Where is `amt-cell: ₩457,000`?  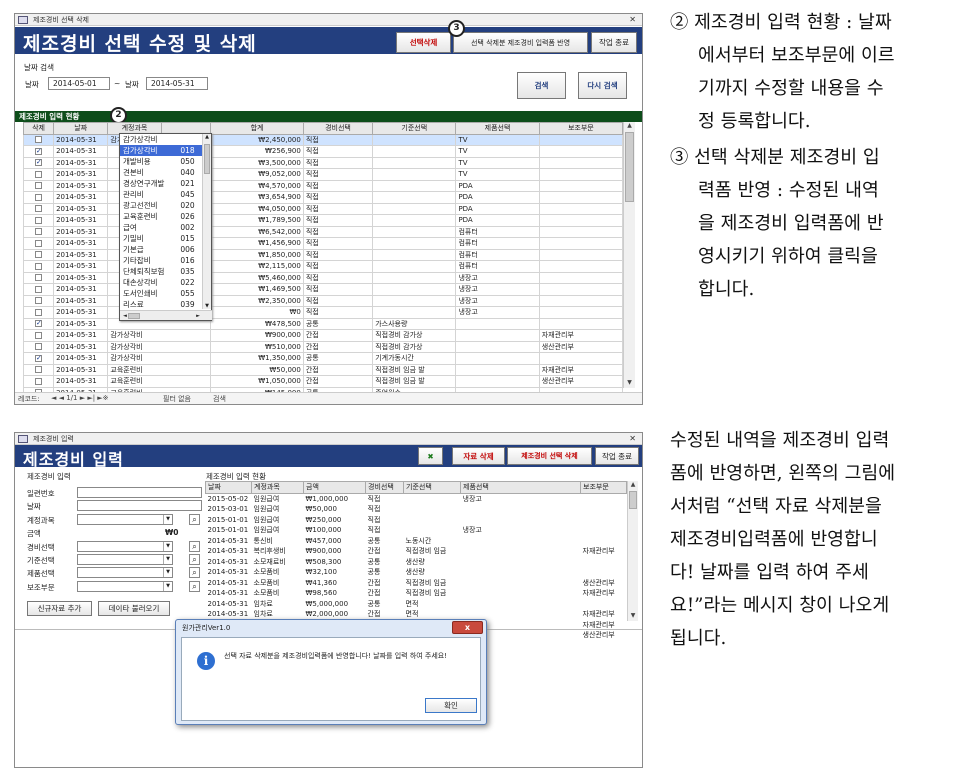
amt-cell: ₩457,000 is located at coordinates (335, 541).